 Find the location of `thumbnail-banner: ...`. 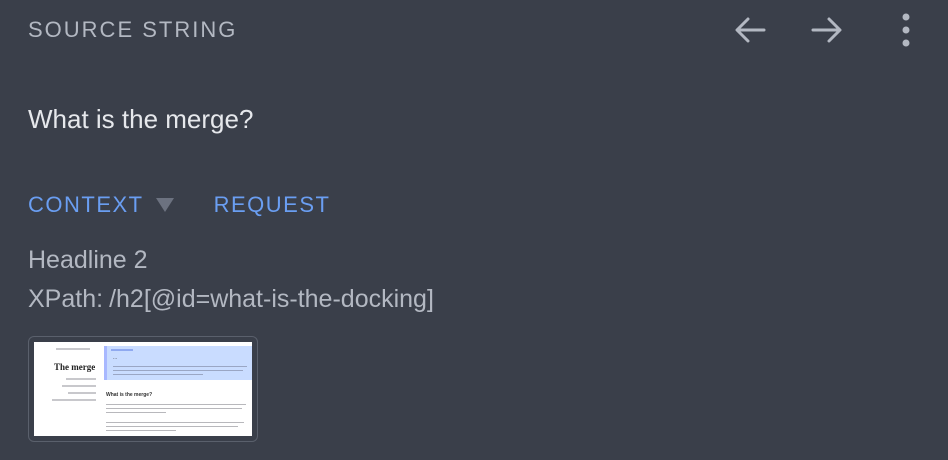

thumbnail-banner: ... is located at coordinates (178, 363).